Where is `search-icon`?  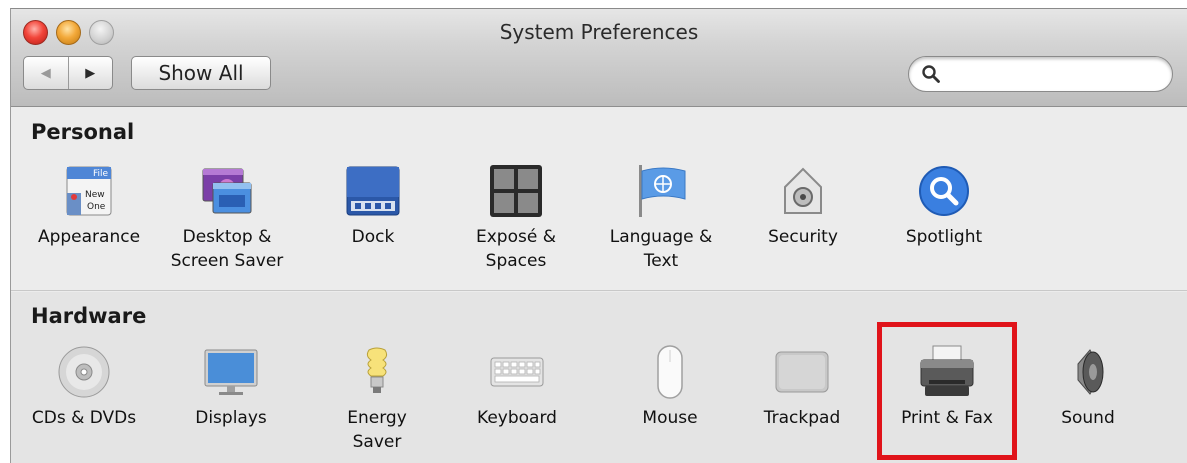
search-icon is located at coordinates (931, 74).